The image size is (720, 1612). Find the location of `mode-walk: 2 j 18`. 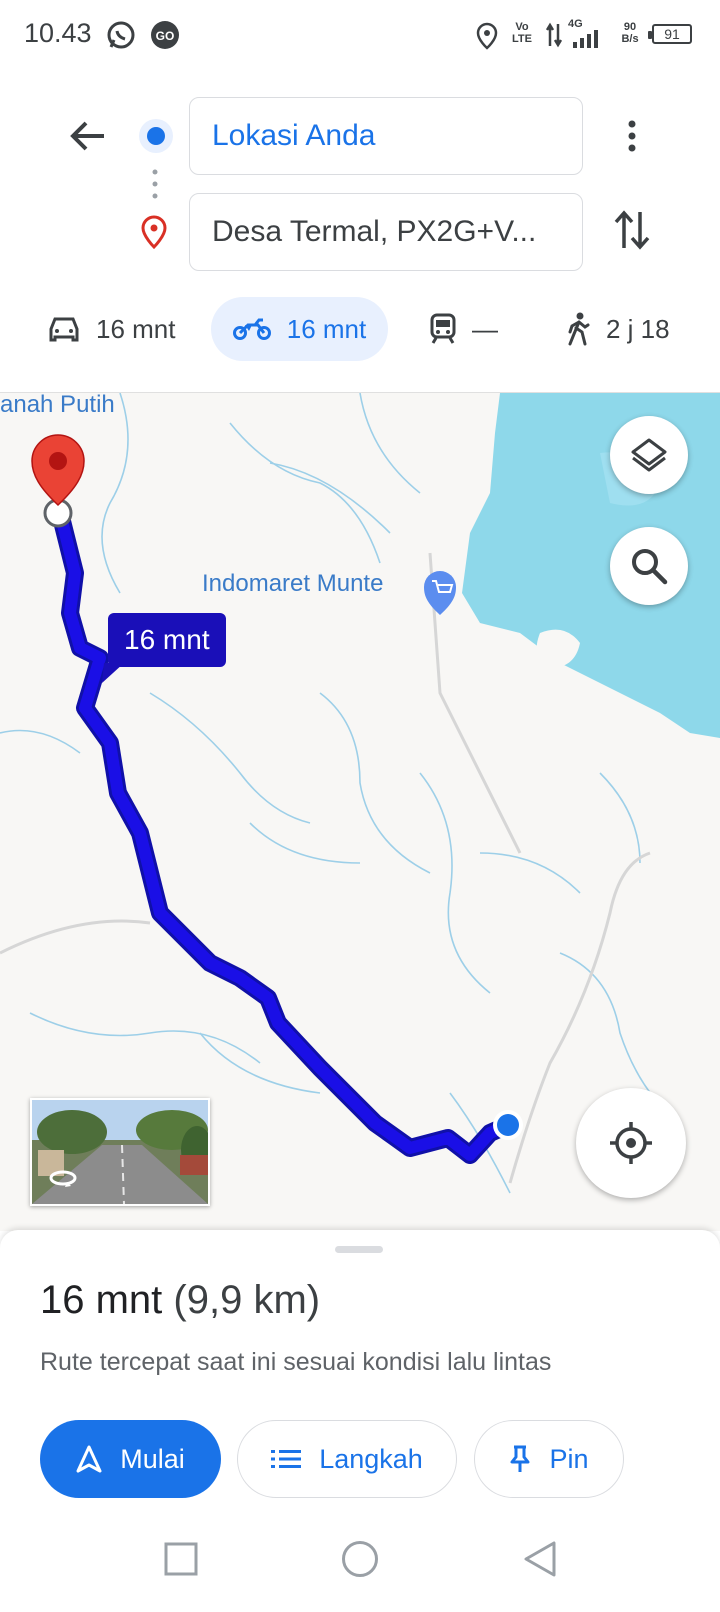

mode-walk: 2 j 18 is located at coordinates (618, 329).